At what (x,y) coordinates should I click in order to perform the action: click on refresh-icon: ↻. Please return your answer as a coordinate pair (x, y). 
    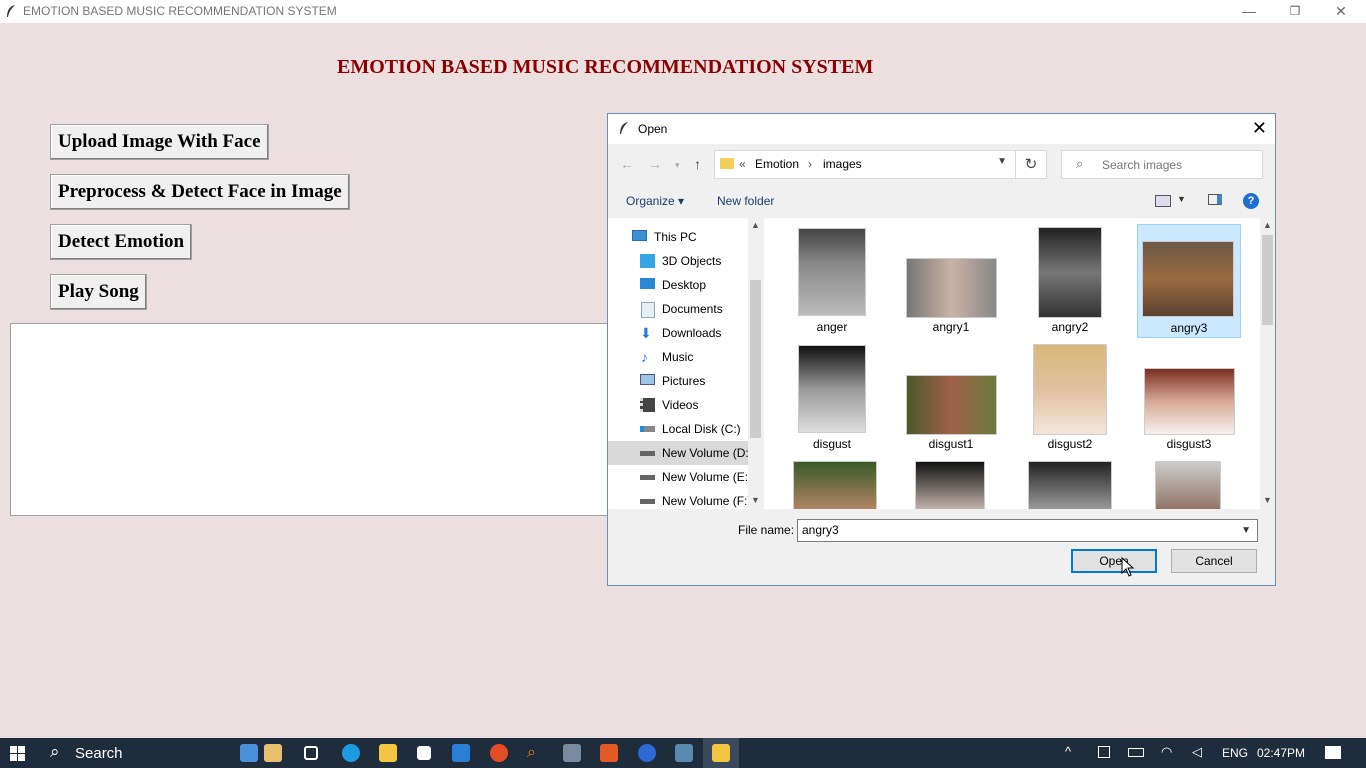
    Looking at the image, I should click on (1031, 164).